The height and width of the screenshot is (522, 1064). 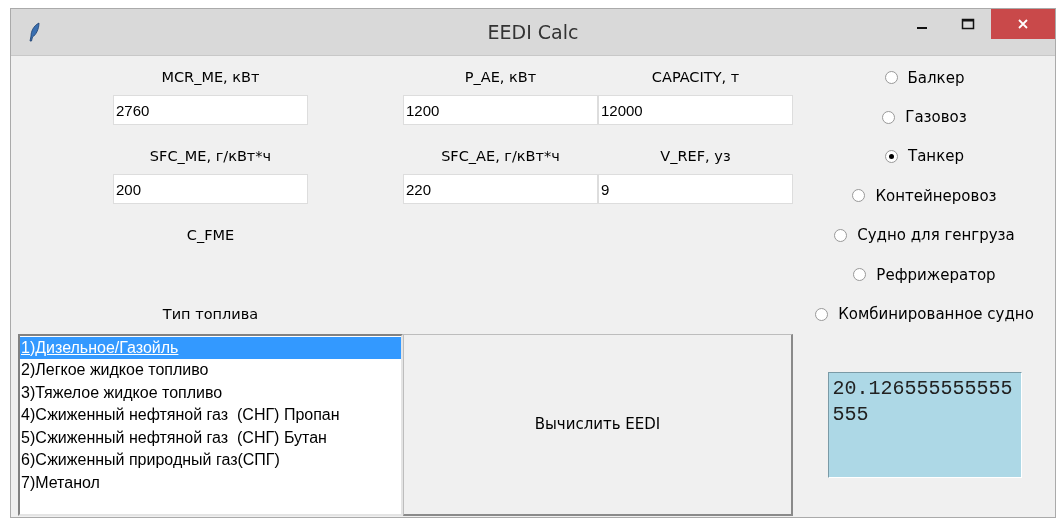 What do you see at coordinates (936, 195) in the screenshot?
I see `radio-label: Контейнеровоз` at bounding box center [936, 195].